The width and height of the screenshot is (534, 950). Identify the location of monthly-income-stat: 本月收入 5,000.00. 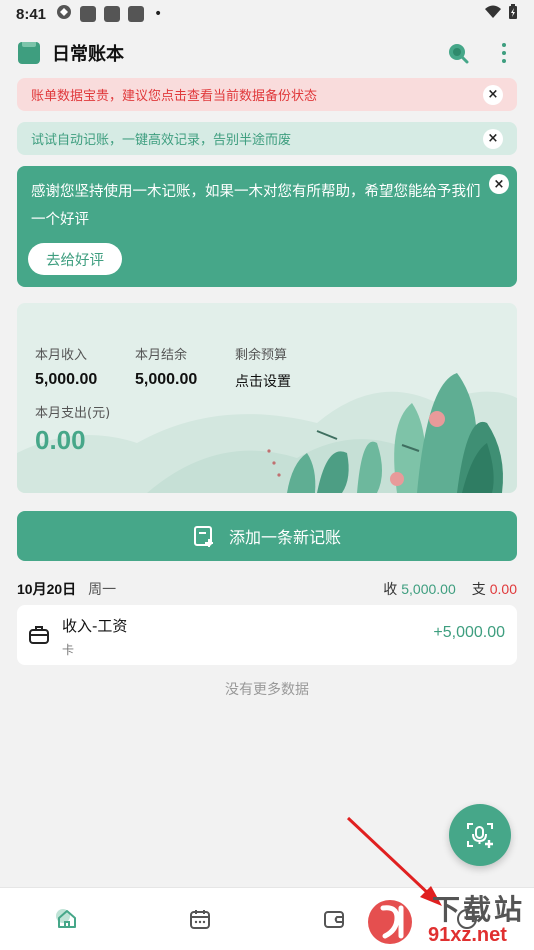
(66, 366).